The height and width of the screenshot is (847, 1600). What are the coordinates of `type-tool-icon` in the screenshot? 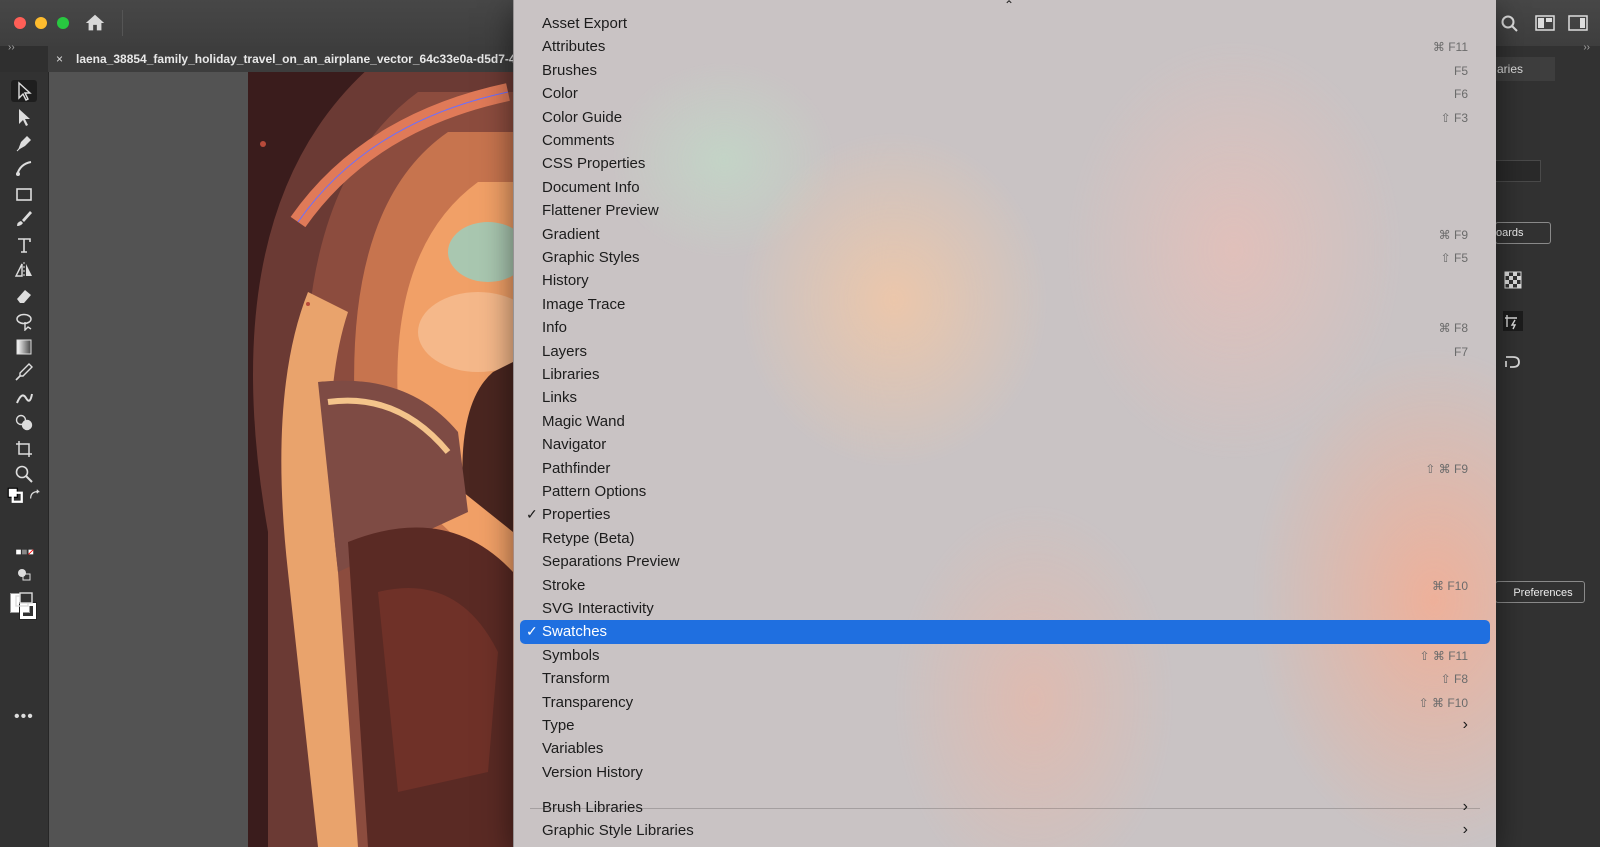 It's located at (24, 245).